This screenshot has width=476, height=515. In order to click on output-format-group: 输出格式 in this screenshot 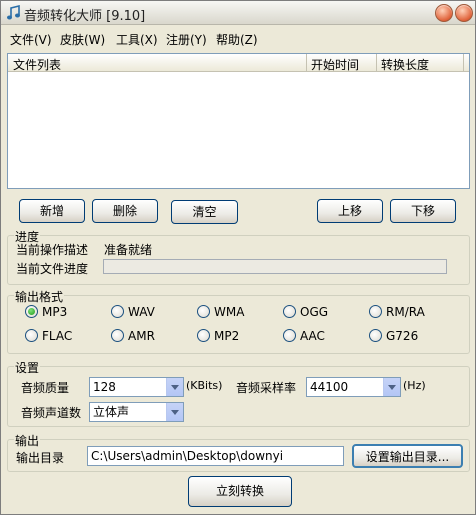, I will do `click(238, 321)`.